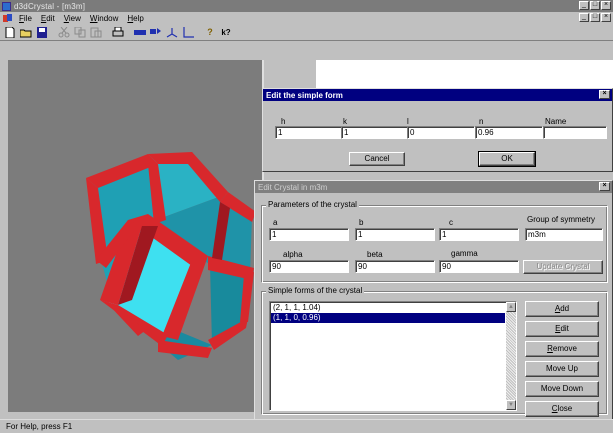  What do you see at coordinates (562, 349) in the screenshot?
I see `remove-button: Remove` at bounding box center [562, 349].